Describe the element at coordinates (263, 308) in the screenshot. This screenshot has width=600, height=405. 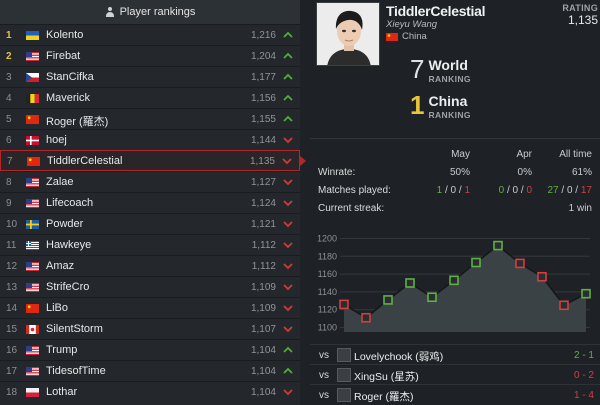
I see `player-rating: 1,109` at that location.